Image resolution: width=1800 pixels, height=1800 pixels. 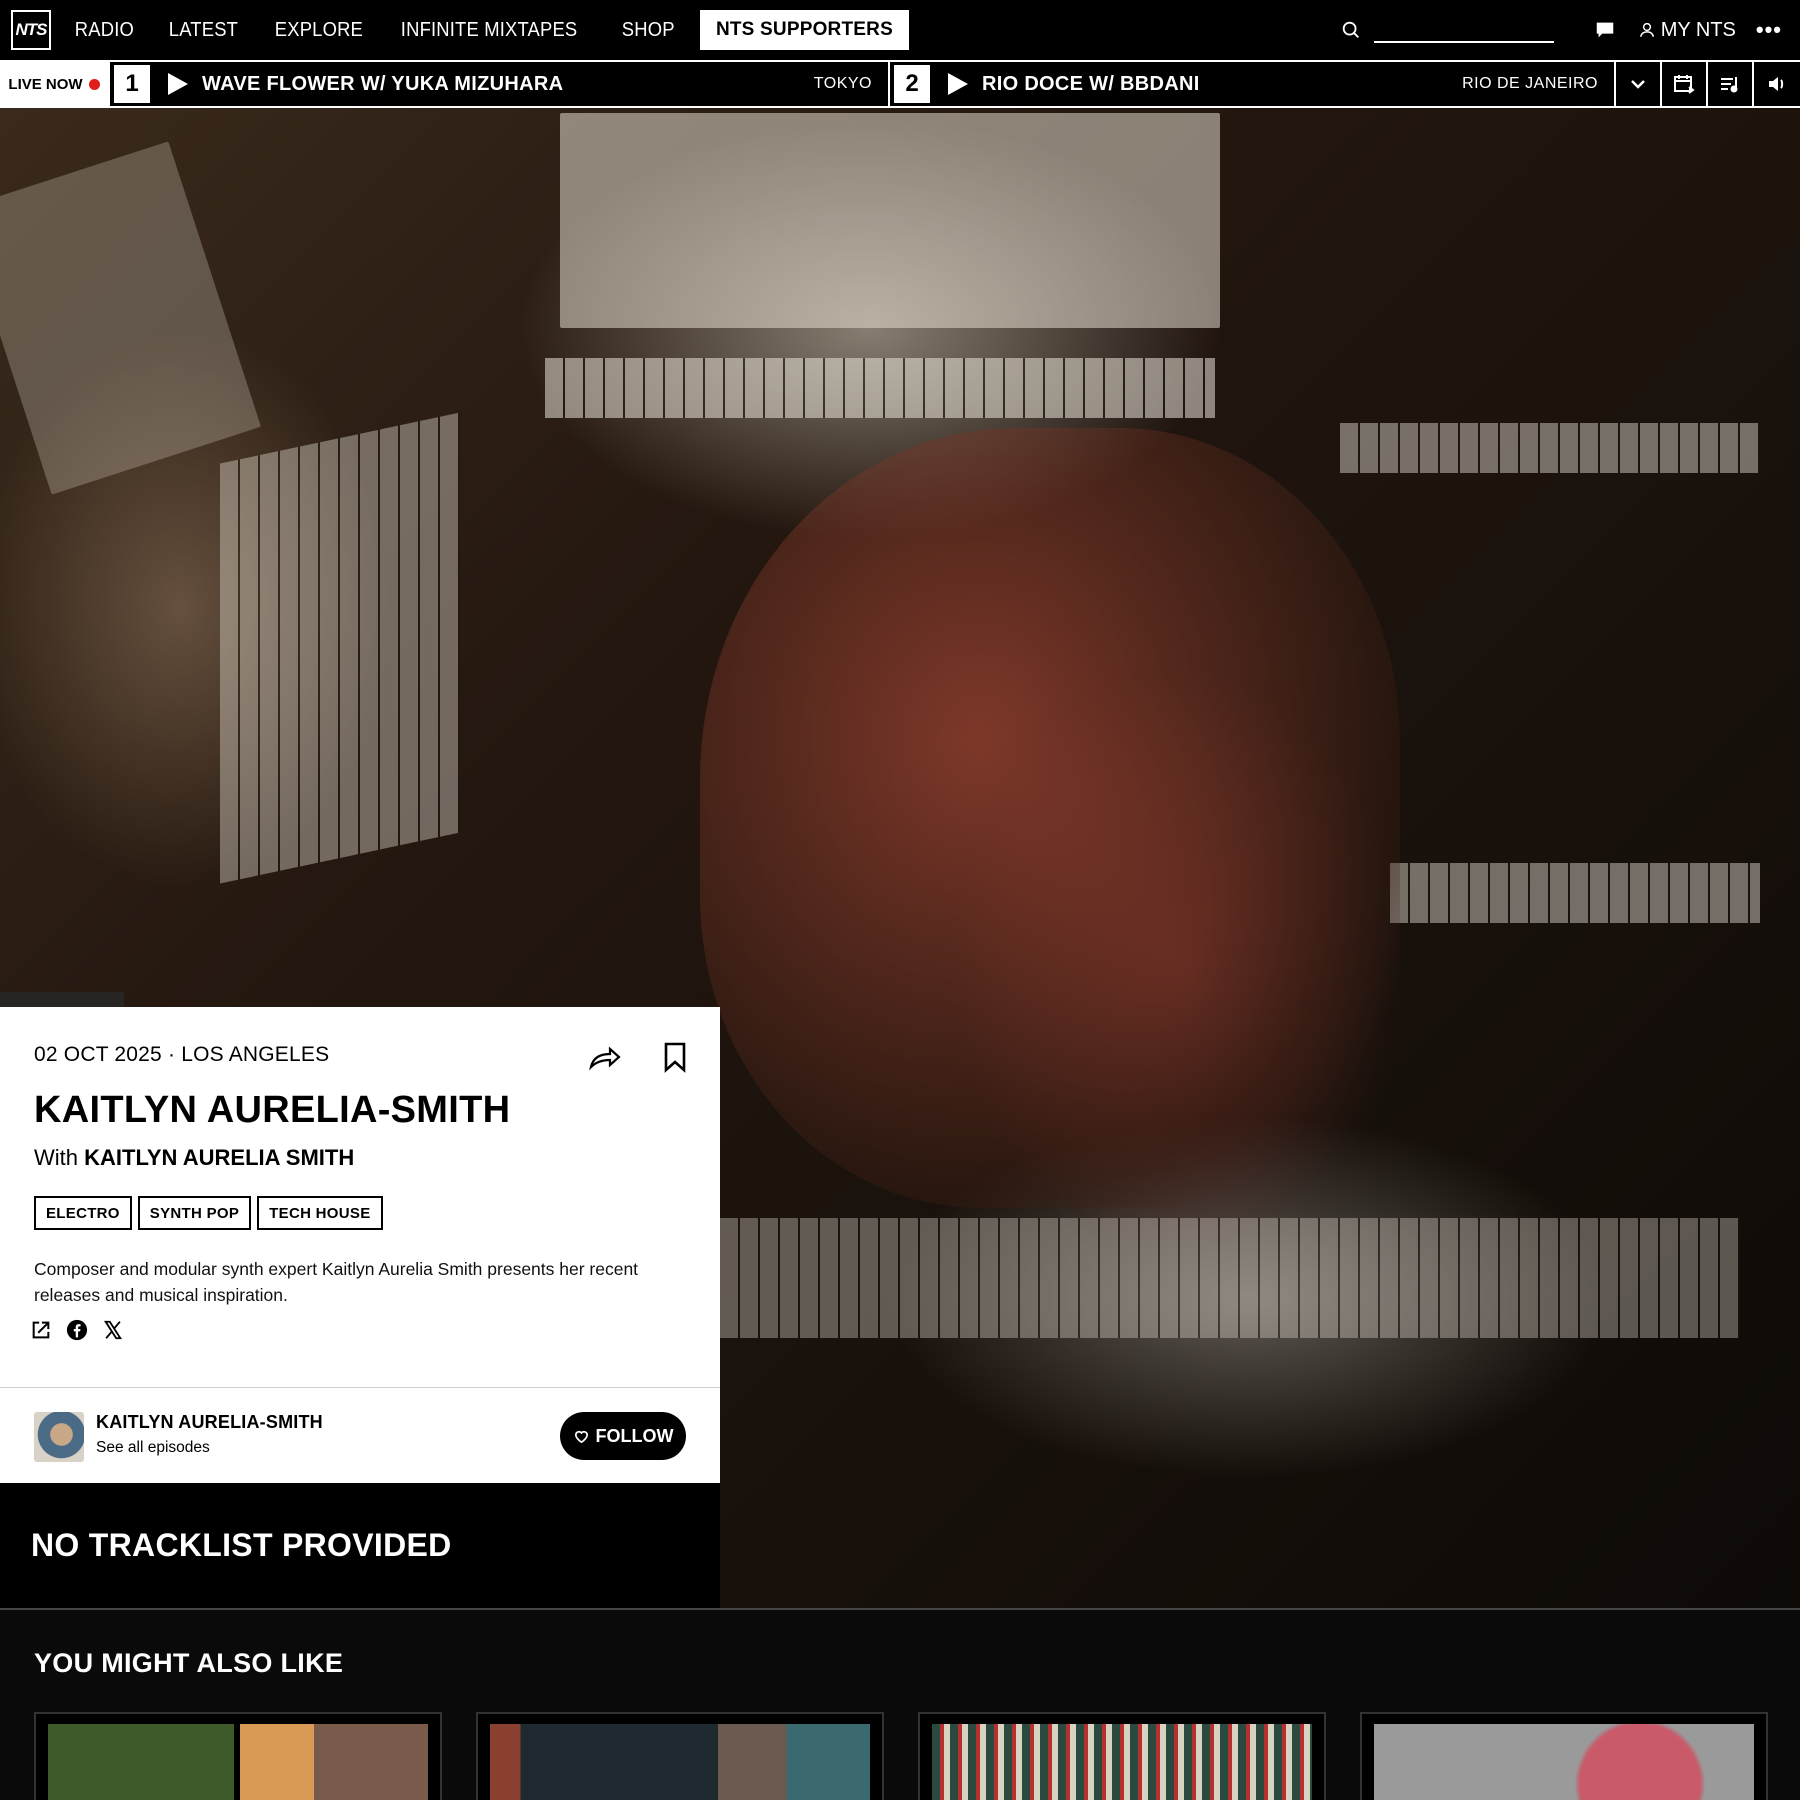 What do you see at coordinates (56, 1157) in the screenshot?
I see `with-prefix: With` at bounding box center [56, 1157].